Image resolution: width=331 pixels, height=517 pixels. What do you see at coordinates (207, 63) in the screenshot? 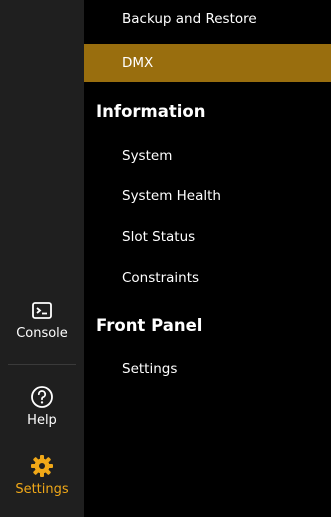
I see `menu-item-dmx: DMX` at bounding box center [207, 63].